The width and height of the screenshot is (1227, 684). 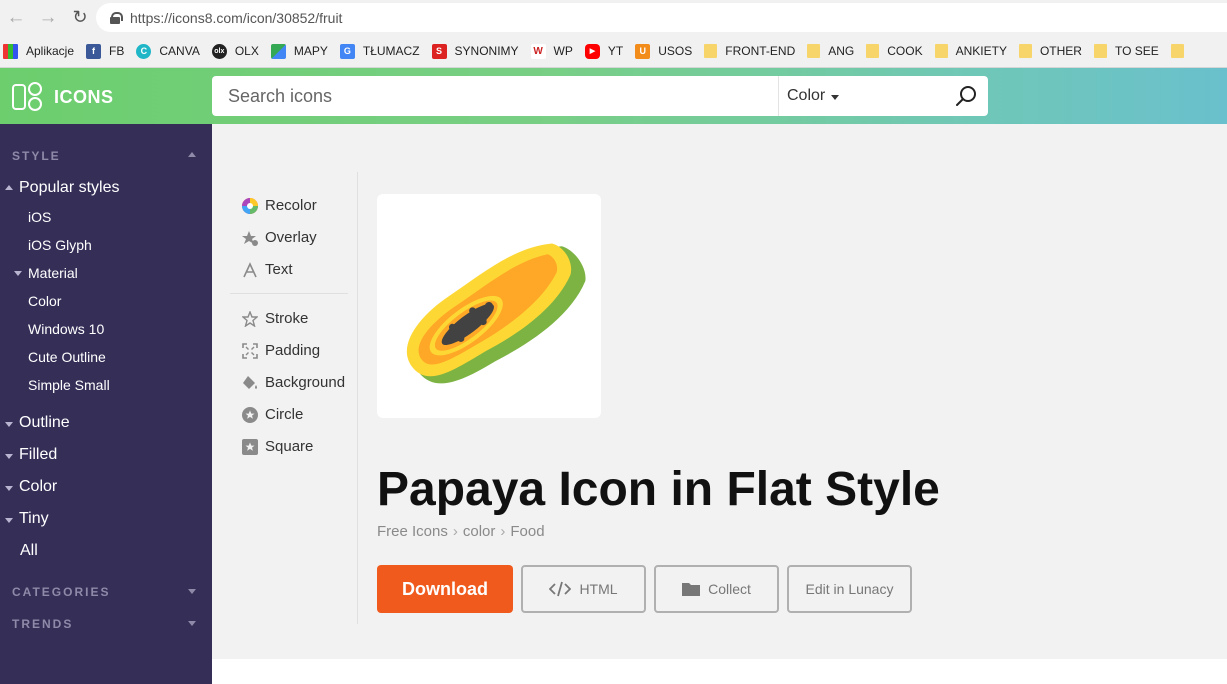 I want to click on categories-section-title: CATEGORIES, so click(x=61, y=592).